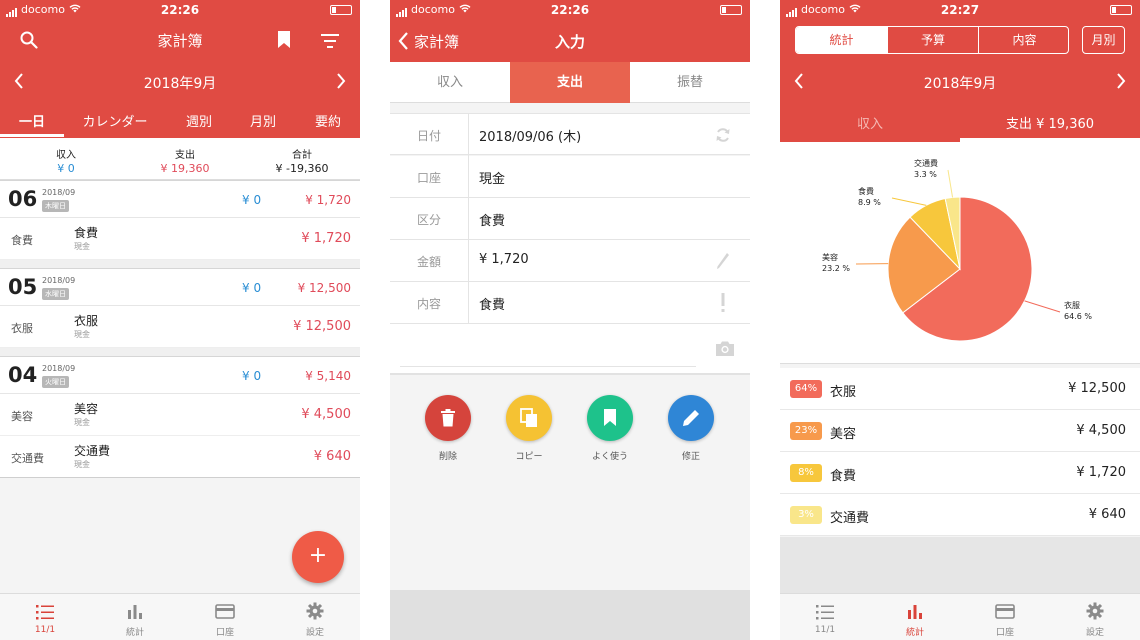 This screenshot has width=1140, height=640. What do you see at coordinates (180, 159) in the screenshot?
I see `summary-row: 収入 ¥ 0 支出 ¥ 19,360 合計 ¥ -19,360` at bounding box center [180, 159].